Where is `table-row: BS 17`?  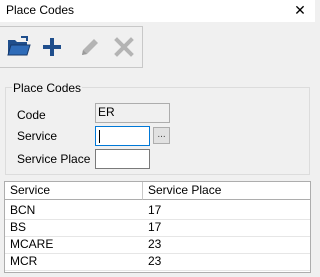
table-row: BS 17 is located at coordinates (157, 228).